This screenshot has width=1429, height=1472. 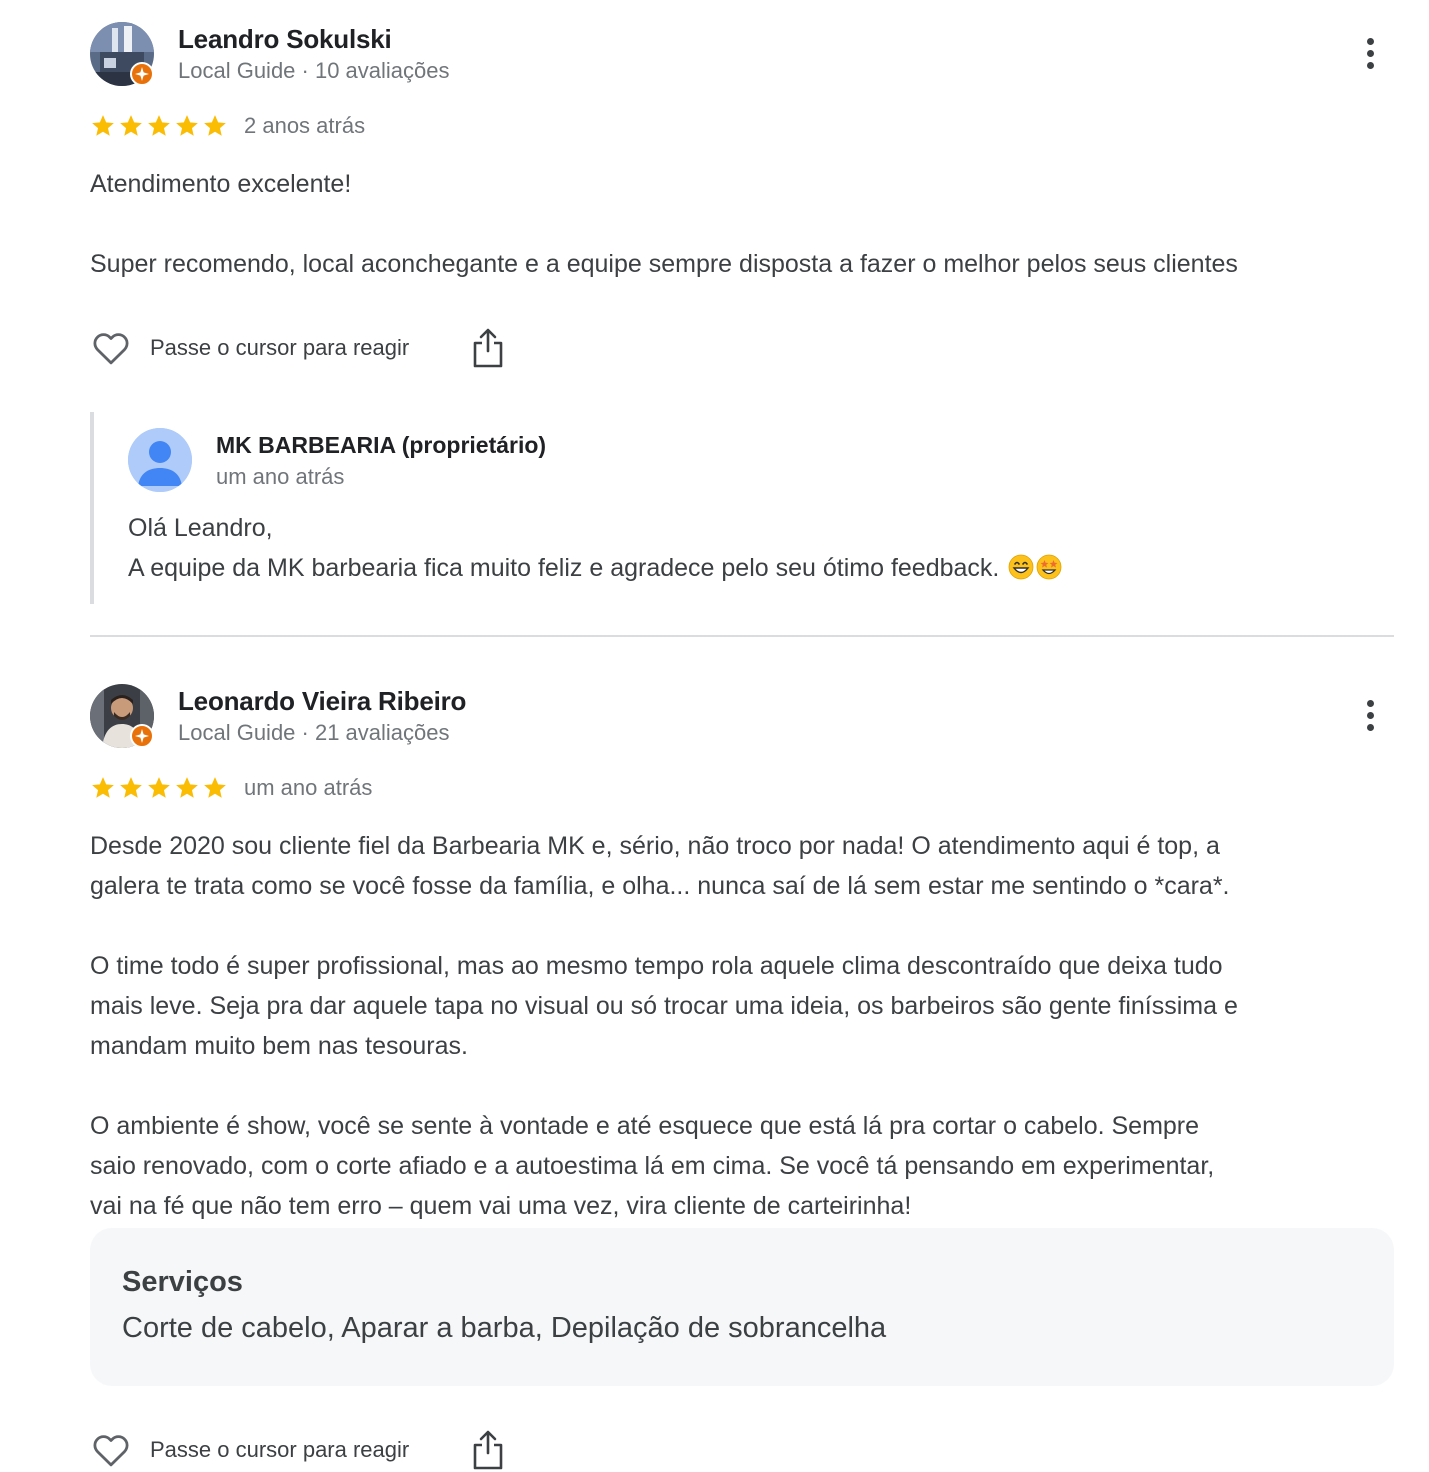 What do you see at coordinates (280, 476) in the screenshot?
I see `owner-reply-date: um ano atrás` at bounding box center [280, 476].